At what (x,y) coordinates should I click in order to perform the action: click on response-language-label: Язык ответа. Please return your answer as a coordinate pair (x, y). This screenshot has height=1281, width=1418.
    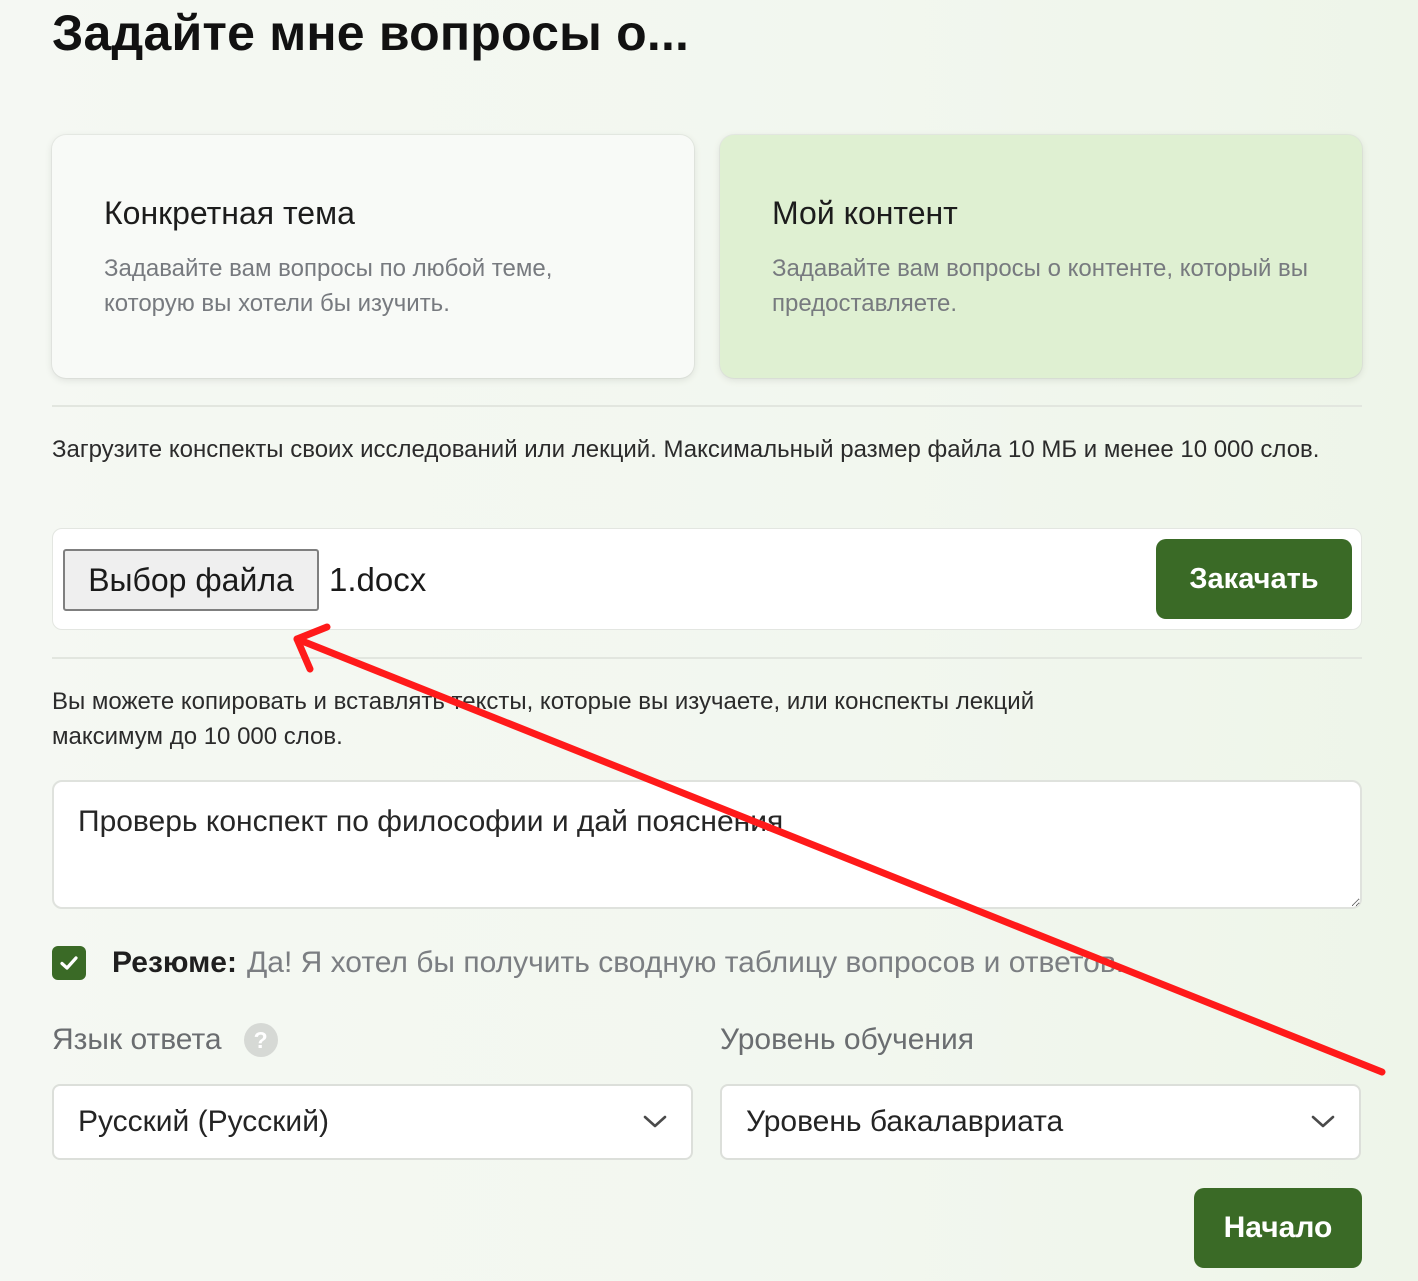
    Looking at the image, I should click on (137, 1039).